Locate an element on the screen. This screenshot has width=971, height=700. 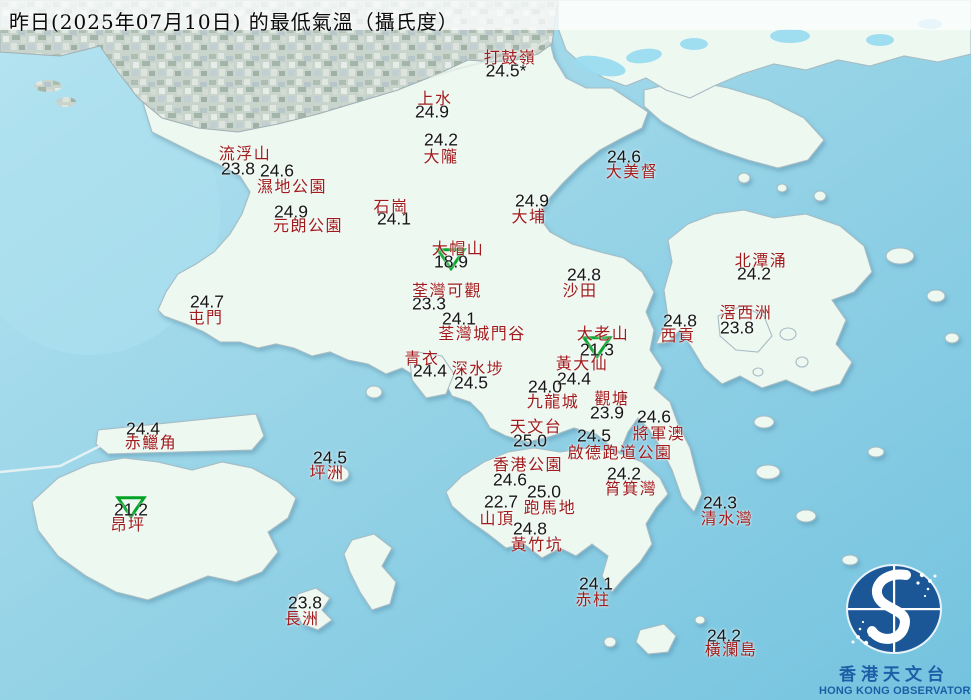
station-name: 香港公園 is located at coordinates (528, 464).